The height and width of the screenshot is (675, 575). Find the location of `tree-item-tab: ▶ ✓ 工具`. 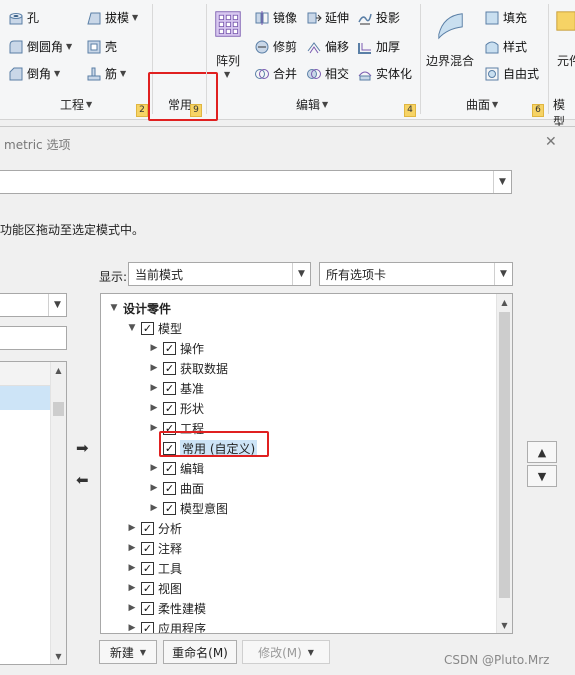

tree-item-tab: ▶ ✓ 工具 is located at coordinates (154, 568).